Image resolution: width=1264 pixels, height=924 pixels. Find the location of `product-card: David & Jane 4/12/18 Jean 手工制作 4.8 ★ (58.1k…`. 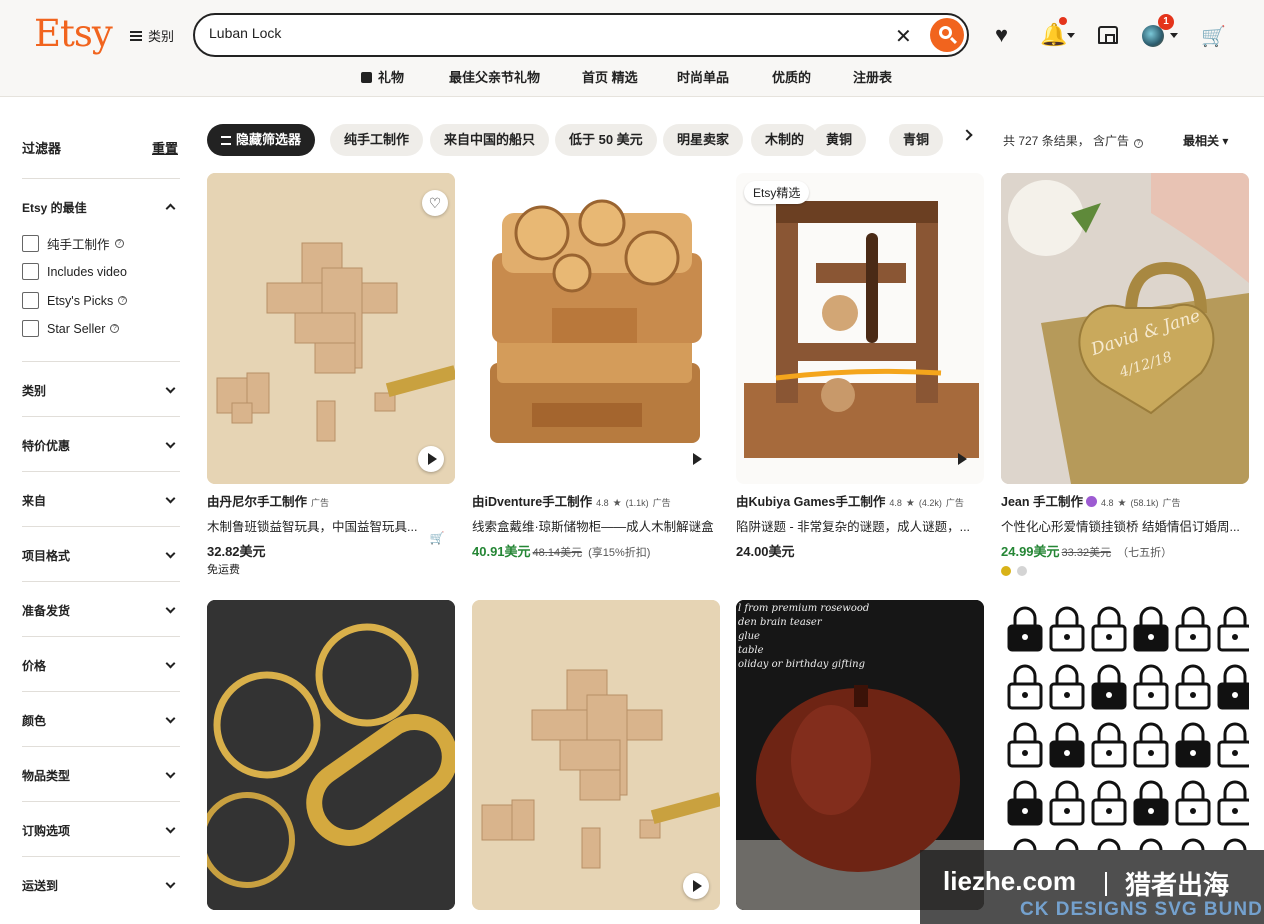

product-card: David & Jane 4/12/18 Jean 手工制作 4.8 ★ (58.1k… is located at coordinates (1125, 378).